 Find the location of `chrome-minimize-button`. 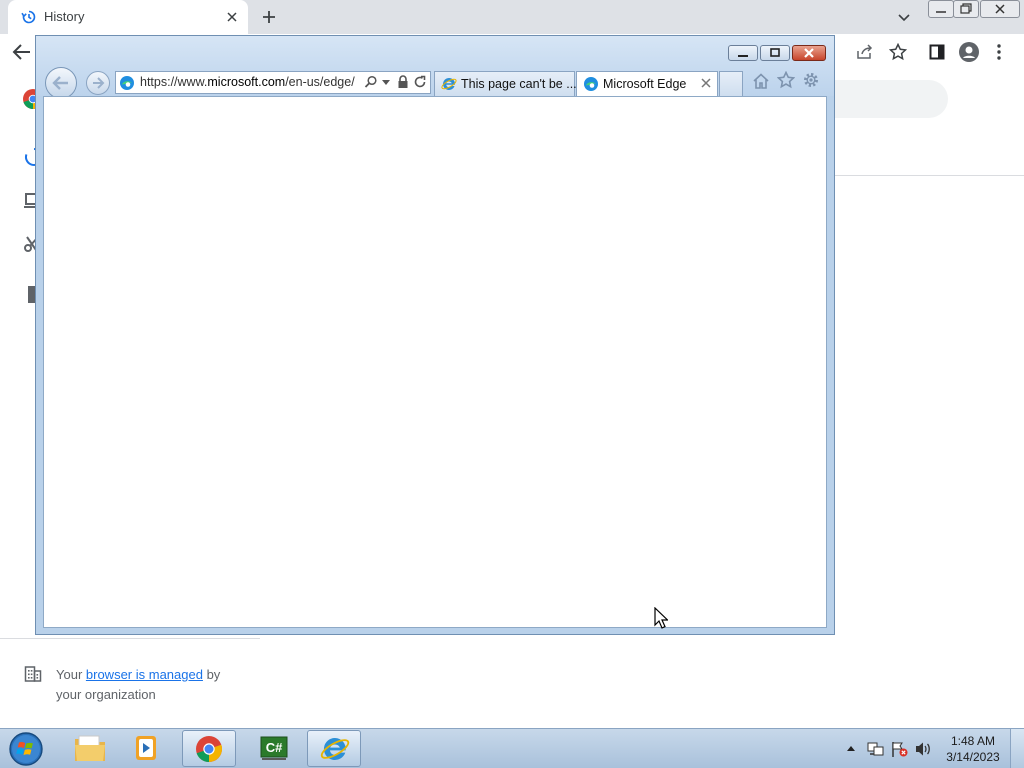

chrome-minimize-button is located at coordinates (941, 9).